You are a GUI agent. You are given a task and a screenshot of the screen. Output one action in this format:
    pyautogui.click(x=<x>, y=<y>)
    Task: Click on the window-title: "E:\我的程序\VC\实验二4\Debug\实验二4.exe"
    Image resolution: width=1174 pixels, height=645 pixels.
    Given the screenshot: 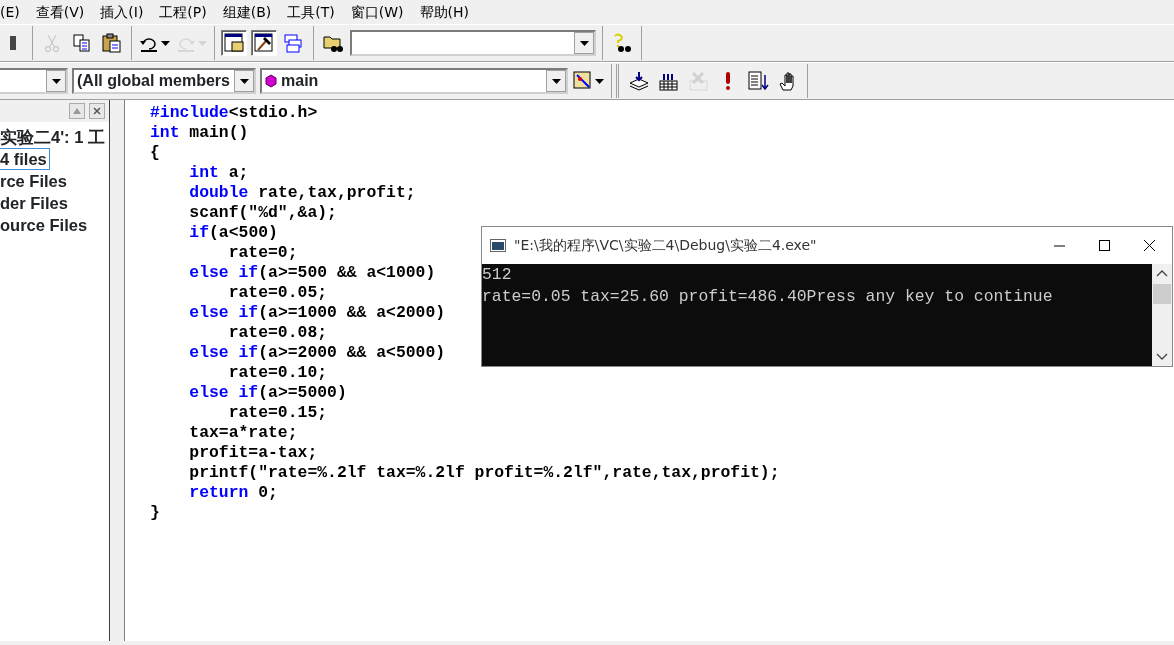 What is the action you would take?
    pyautogui.click(x=666, y=245)
    